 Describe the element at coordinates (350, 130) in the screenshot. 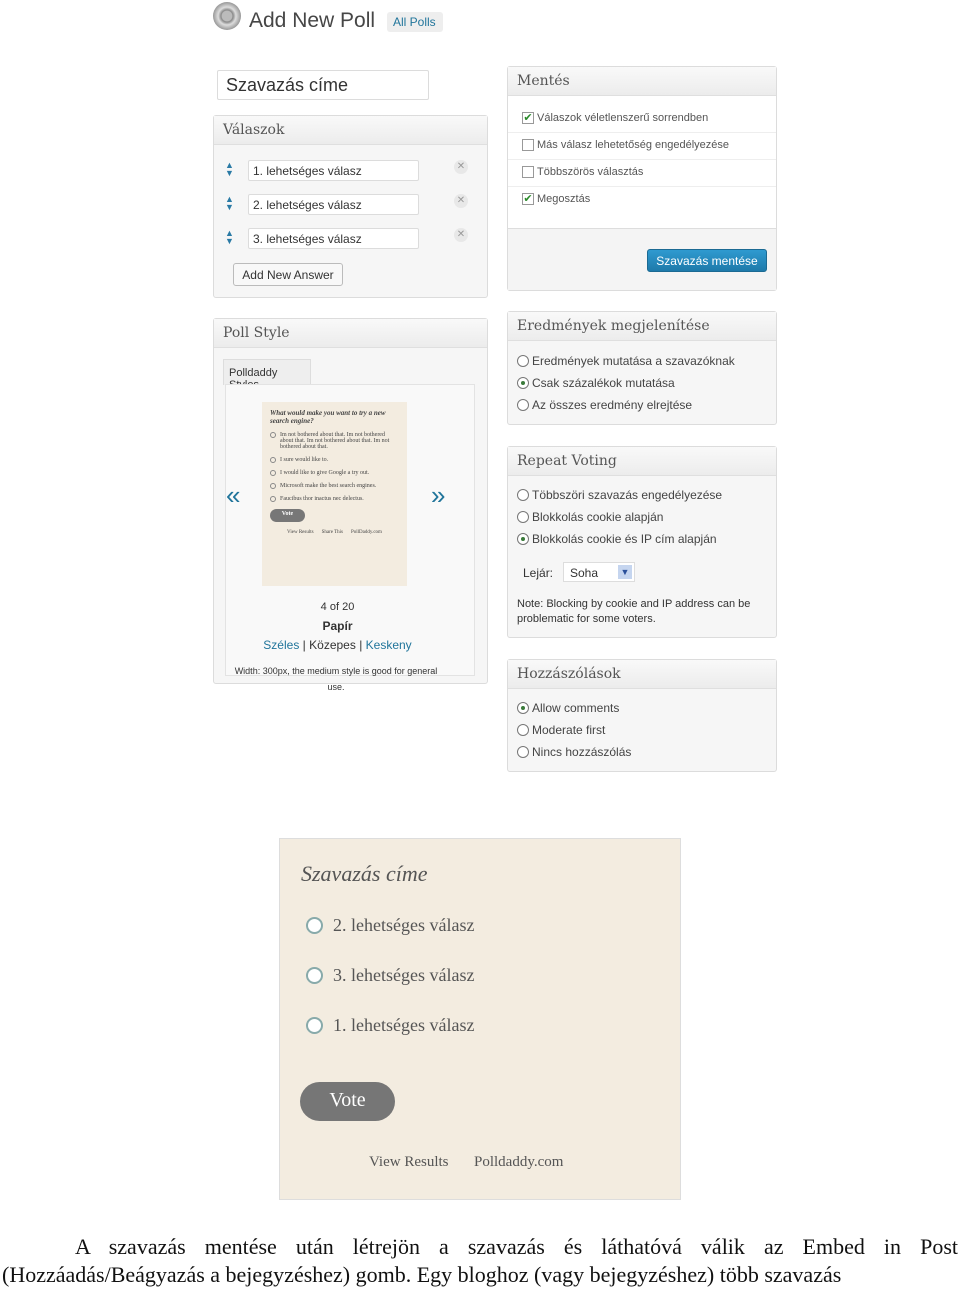

I see `answers-heading: Válaszok` at that location.